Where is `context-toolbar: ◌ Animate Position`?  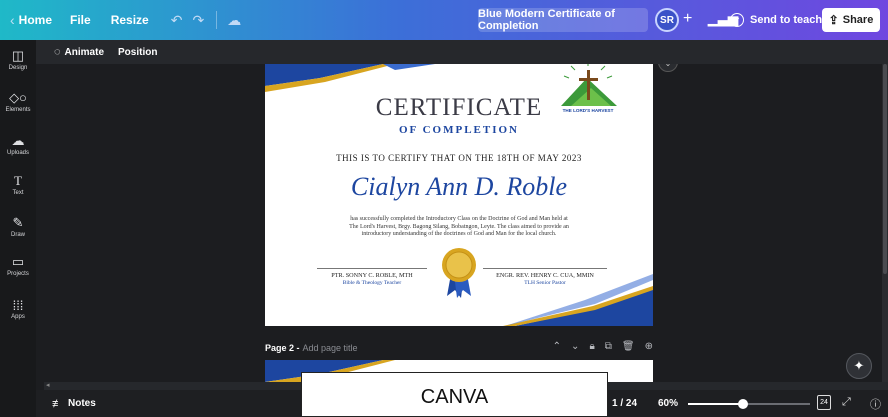
context-toolbar: ◌ Animate Position is located at coordinates (462, 52).